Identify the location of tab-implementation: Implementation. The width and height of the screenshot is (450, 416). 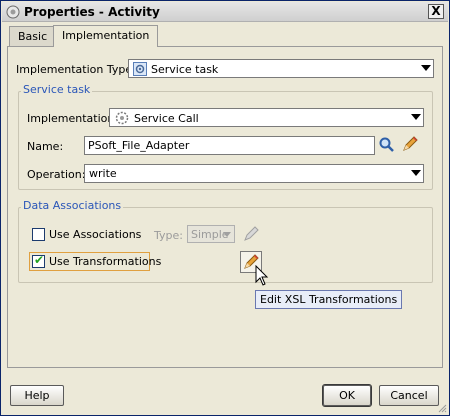
(106, 36).